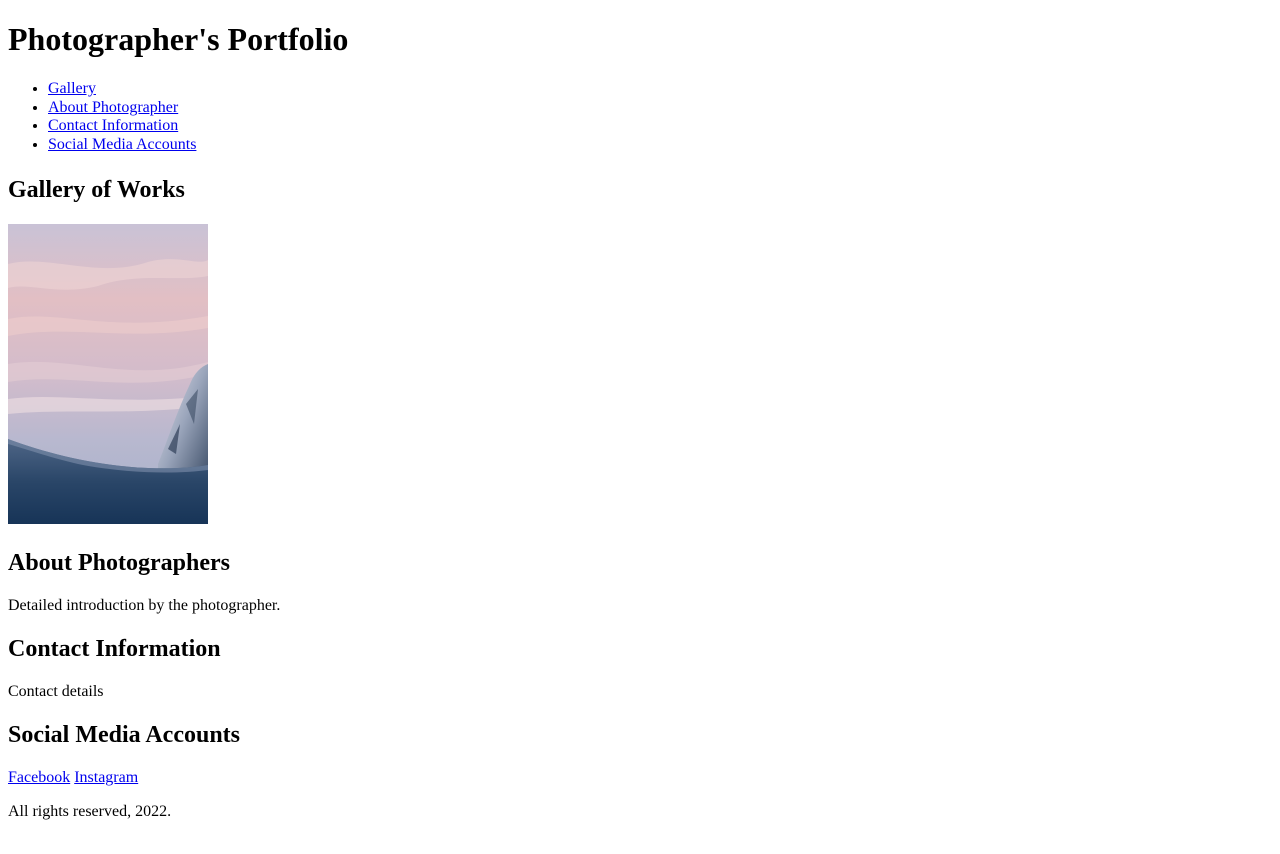 The image size is (1280, 854). What do you see at coordinates (72, 88) in the screenshot?
I see `nav-link-gallery: Gallery` at bounding box center [72, 88].